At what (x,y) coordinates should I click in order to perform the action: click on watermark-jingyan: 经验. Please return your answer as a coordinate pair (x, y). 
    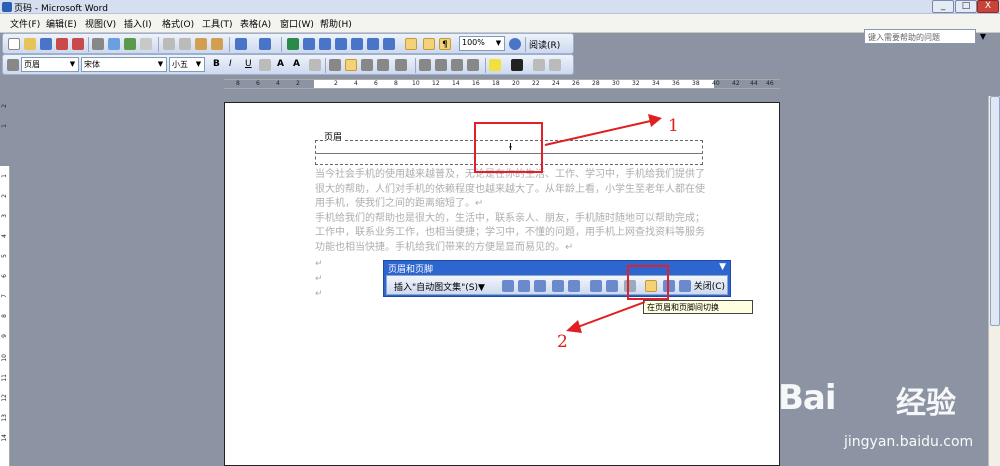
    Looking at the image, I should click on (926, 403).